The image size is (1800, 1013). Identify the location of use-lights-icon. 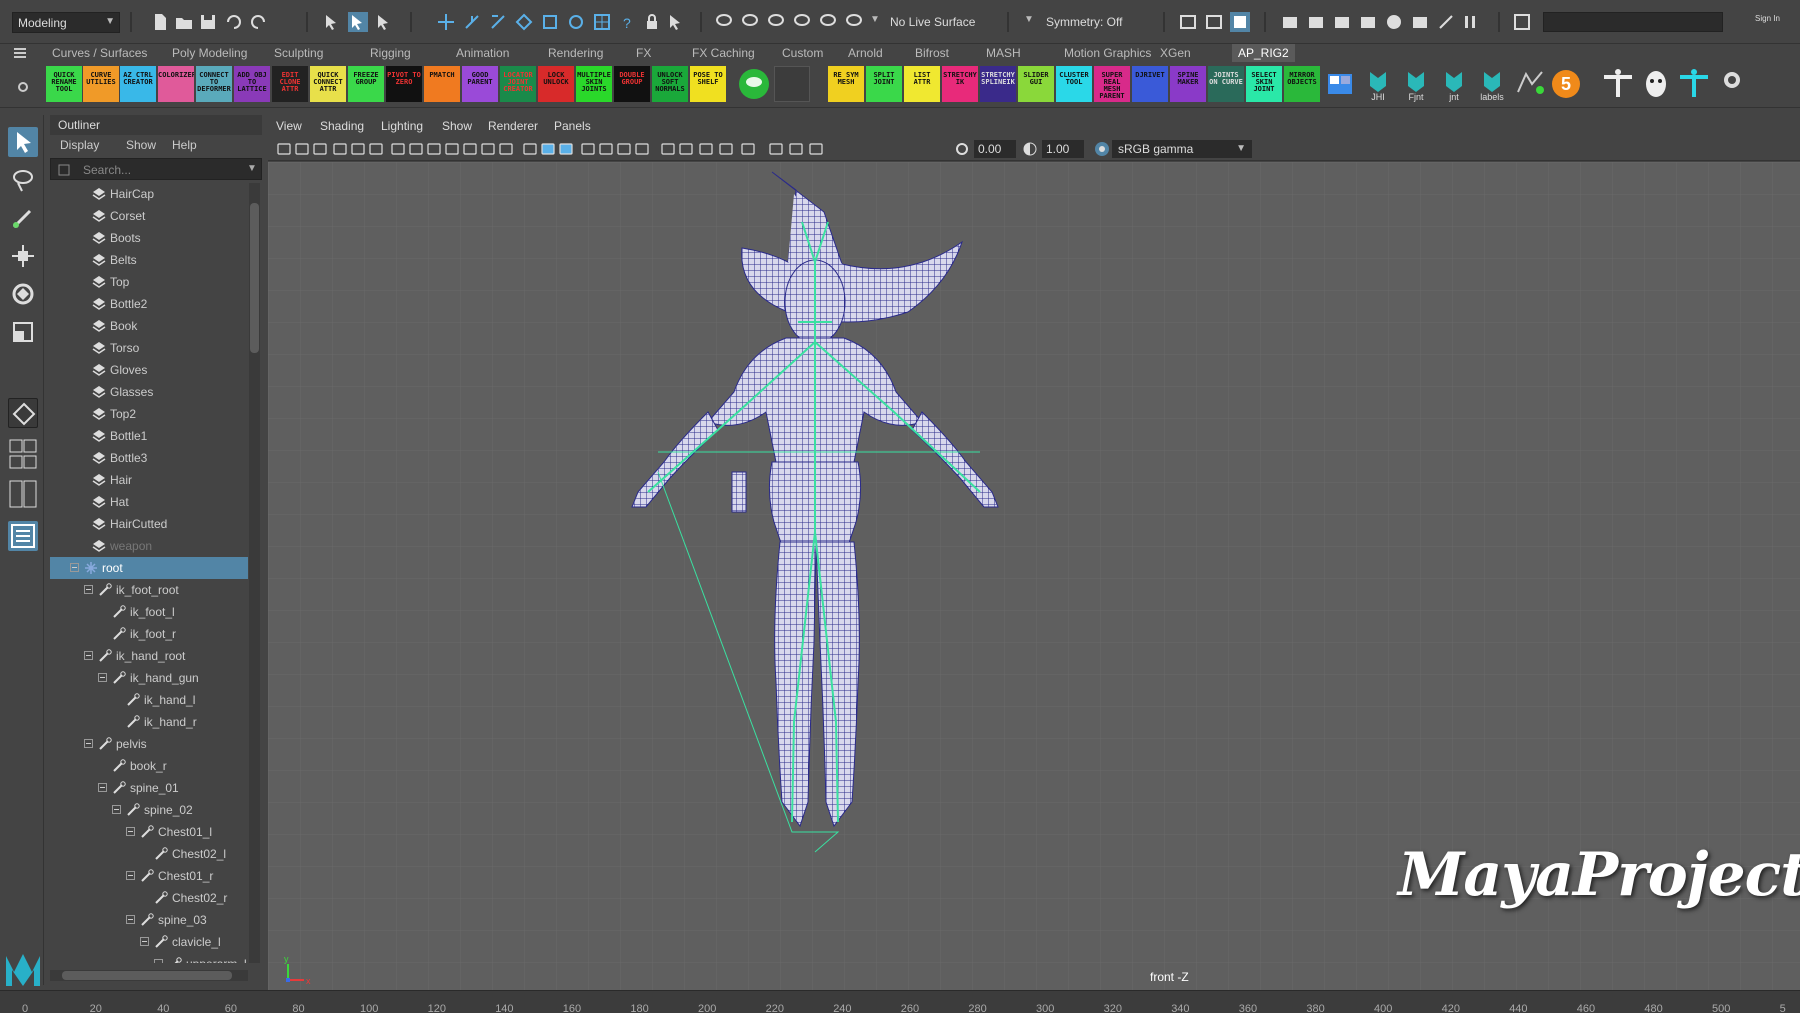
(624, 149).